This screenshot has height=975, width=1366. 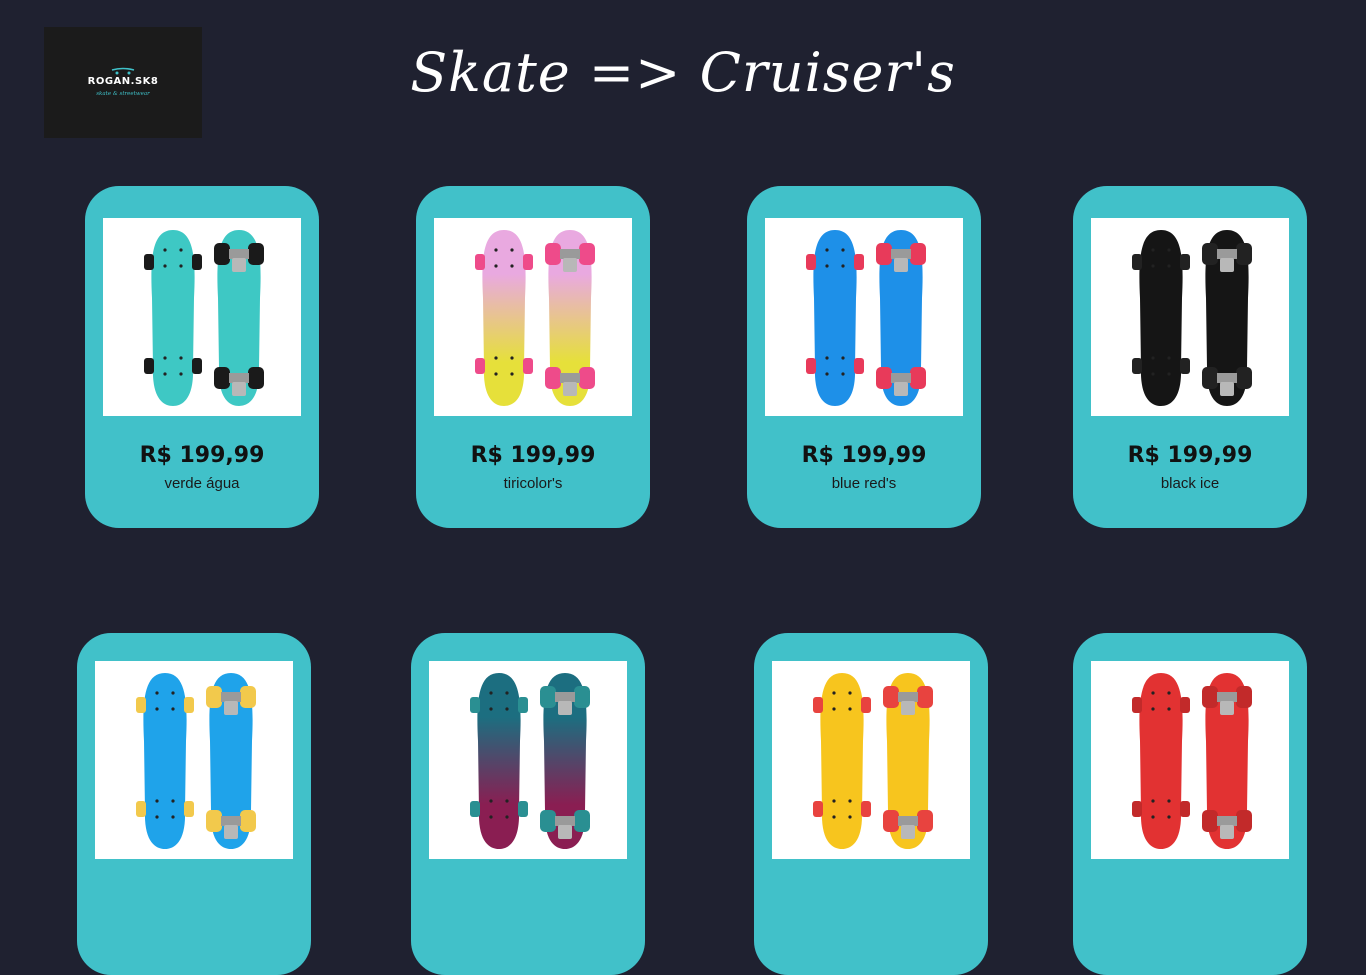 What do you see at coordinates (1190, 483) in the screenshot?
I see `product-variant: black ice` at bounding box center [1190, 483].